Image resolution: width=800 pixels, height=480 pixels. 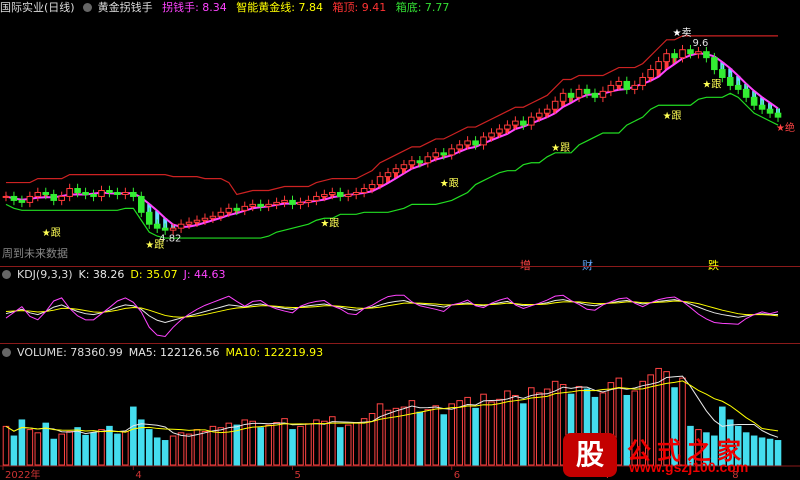 I want to click on kdj-k-line, so click(x=392, y=311).